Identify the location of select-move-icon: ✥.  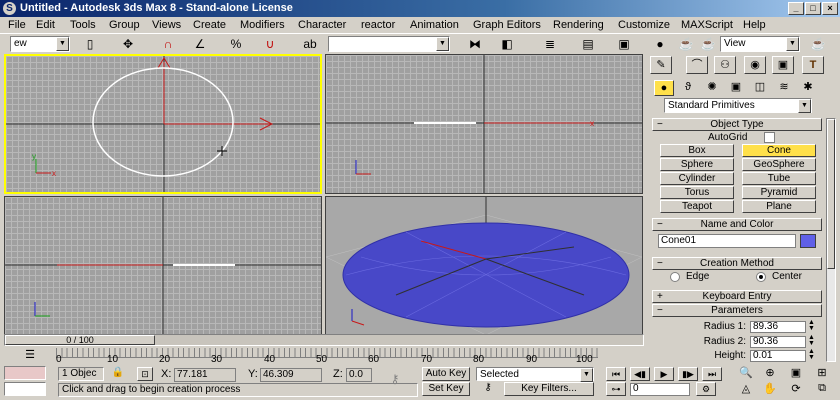
(128, 44).